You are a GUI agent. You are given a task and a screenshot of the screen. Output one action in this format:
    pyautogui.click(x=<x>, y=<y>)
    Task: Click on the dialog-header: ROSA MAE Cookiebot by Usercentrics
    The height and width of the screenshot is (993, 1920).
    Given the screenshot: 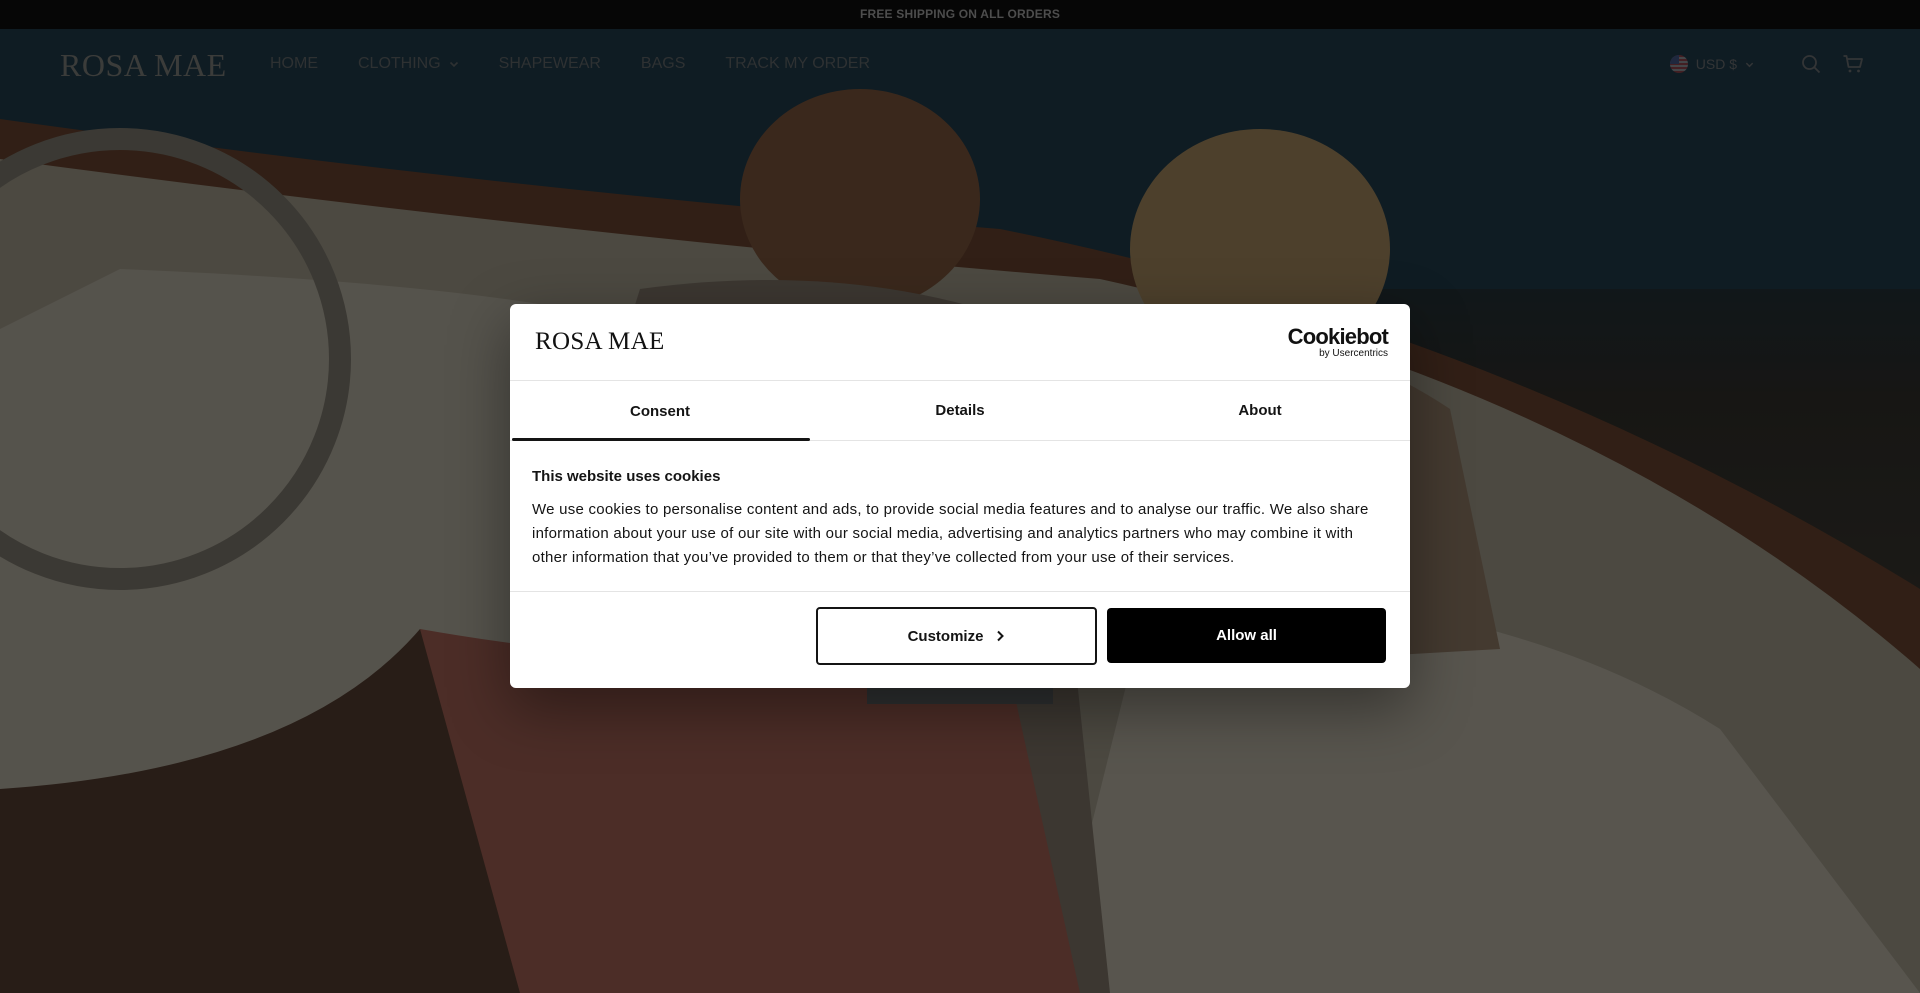 What is the action you would take?
    pyautogui.click(x=960, y=342)
    